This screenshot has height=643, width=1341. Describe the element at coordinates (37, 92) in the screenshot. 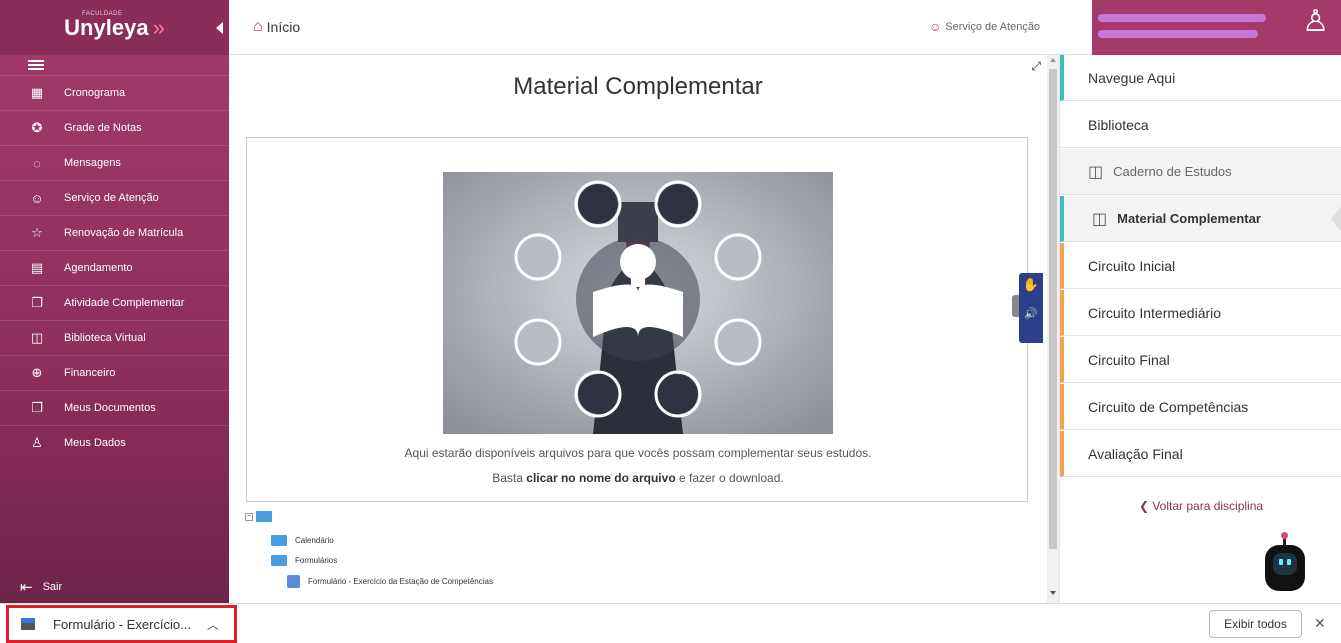

I see `calendar-icon: ▦` at that location.